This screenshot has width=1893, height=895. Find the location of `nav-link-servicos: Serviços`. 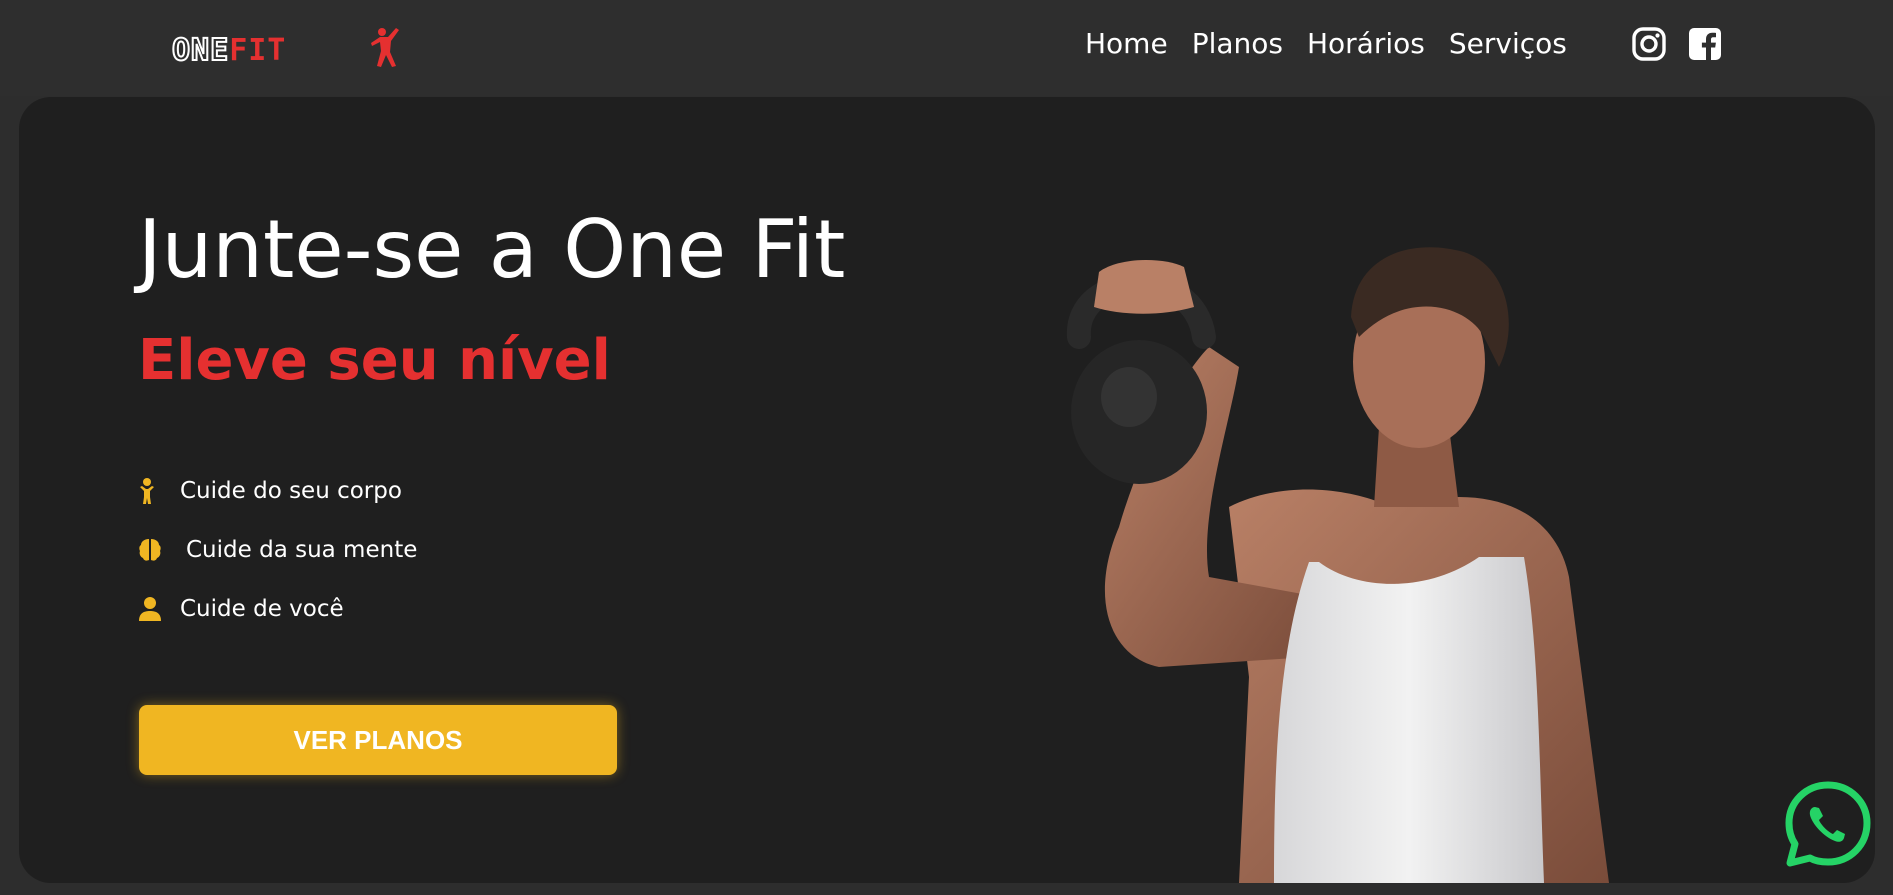

nav-link-servicos: Serviços is located at coordinates (1508, 44).